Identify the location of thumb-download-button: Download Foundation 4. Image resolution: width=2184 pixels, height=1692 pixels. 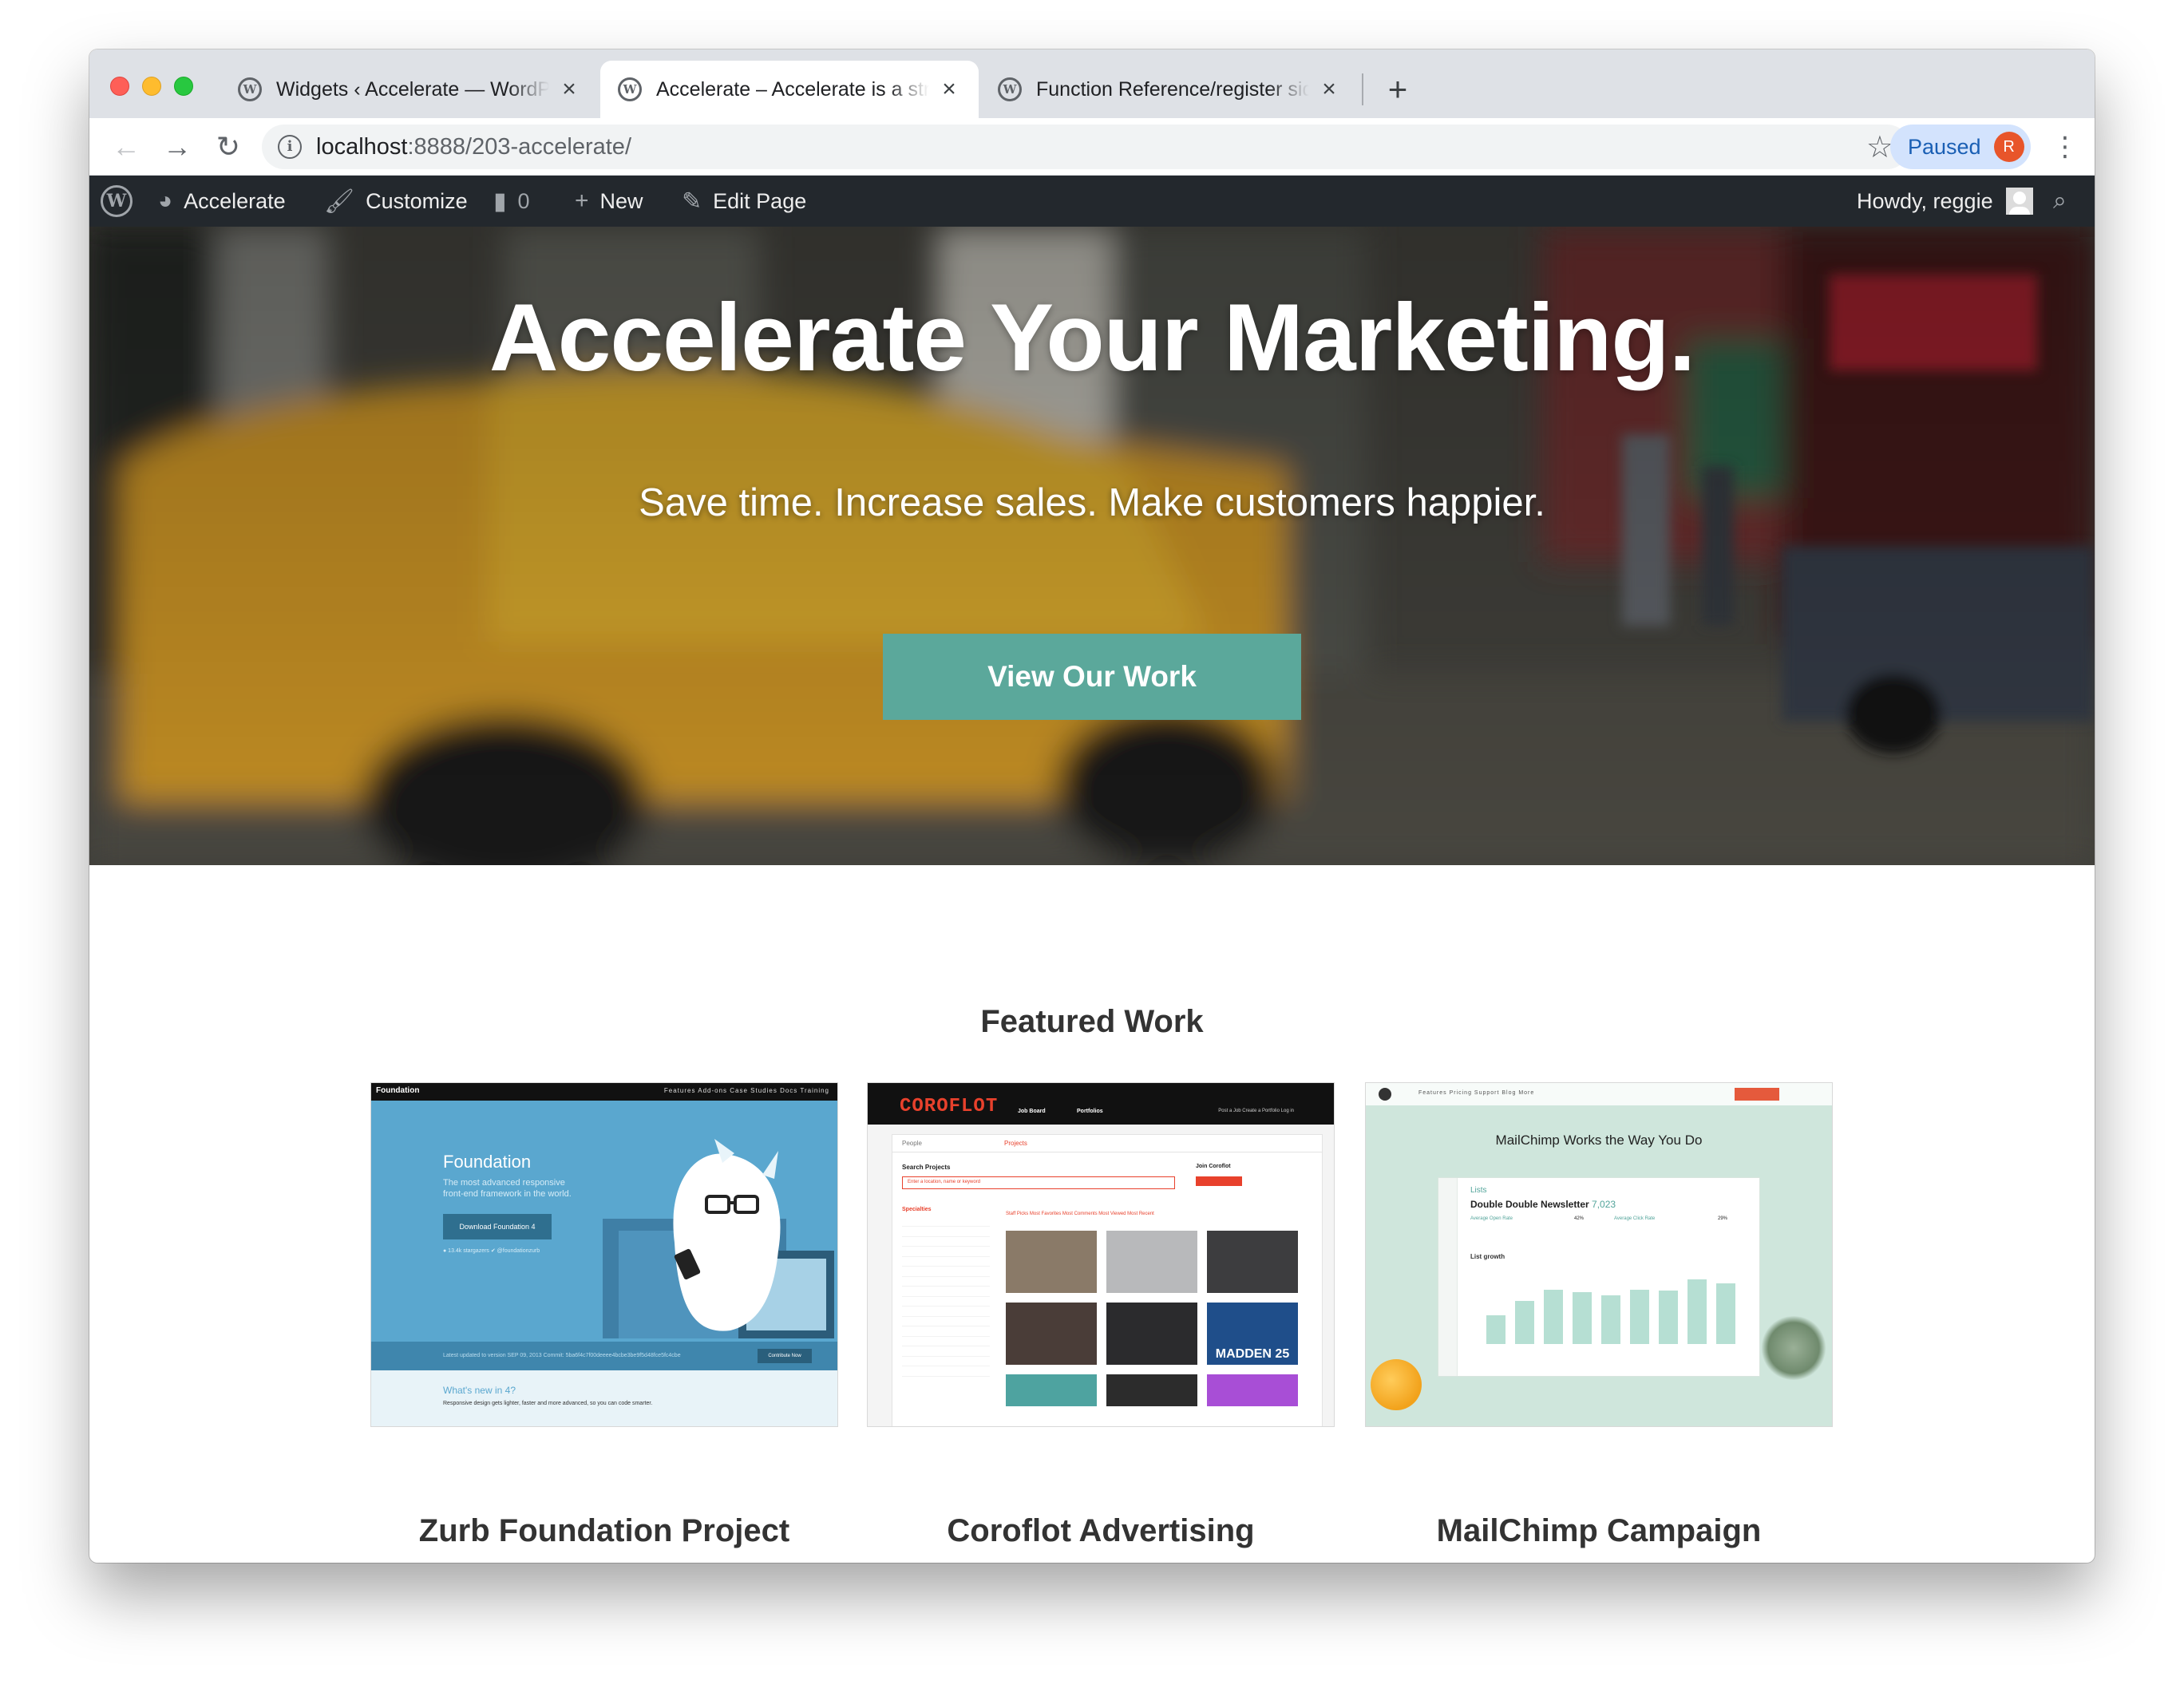
(498, 1226).